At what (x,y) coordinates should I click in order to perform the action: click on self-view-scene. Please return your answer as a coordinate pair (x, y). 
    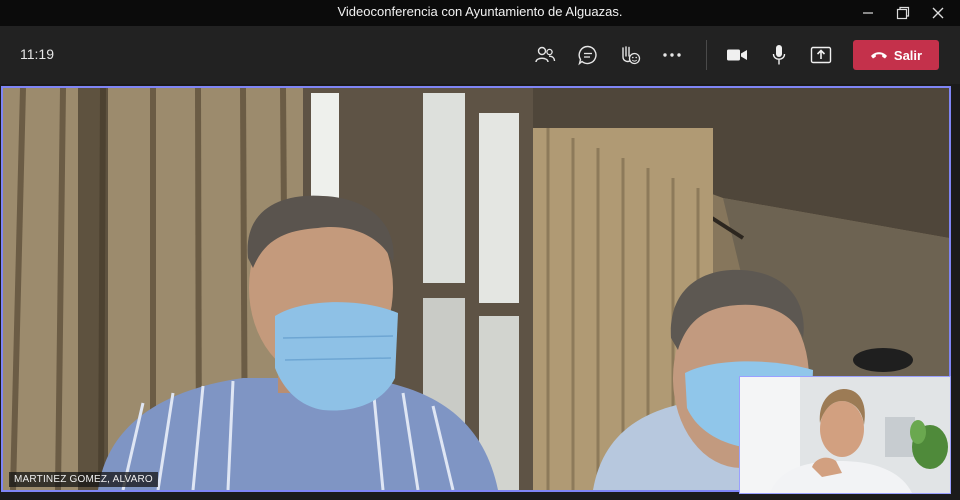
    Looking at the image, I should click on (845, 435).